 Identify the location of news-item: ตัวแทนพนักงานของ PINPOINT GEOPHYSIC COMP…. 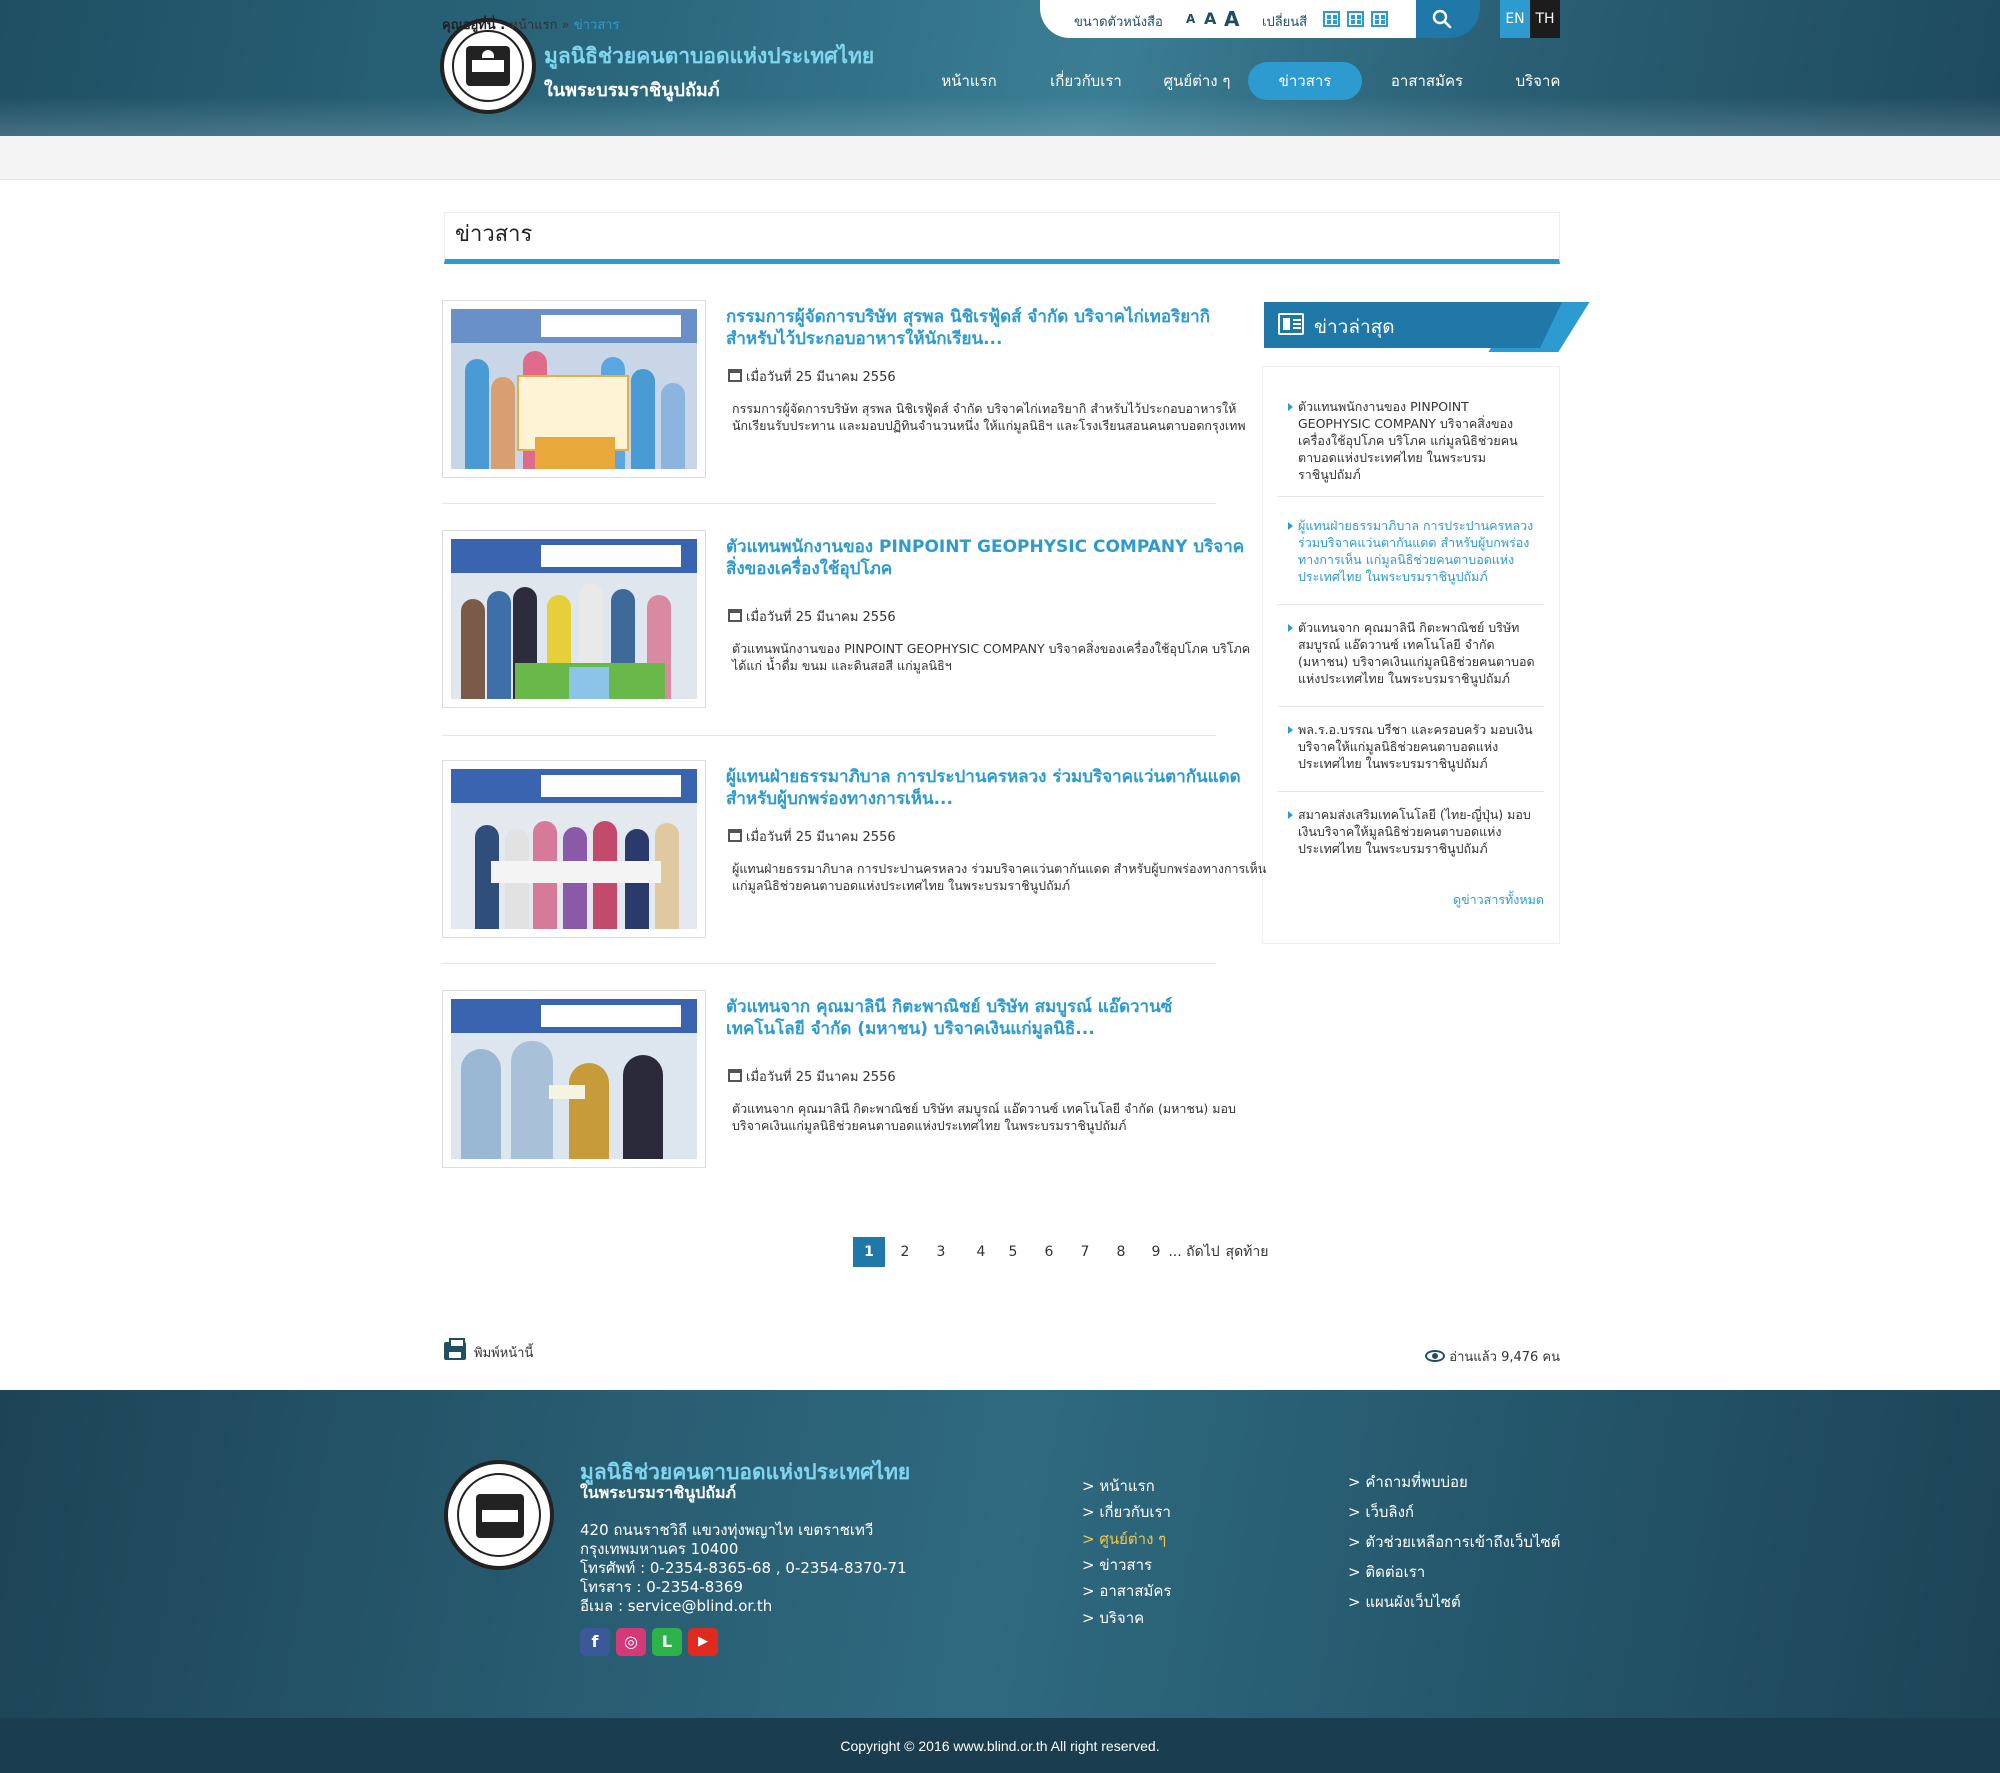
(852, 620).